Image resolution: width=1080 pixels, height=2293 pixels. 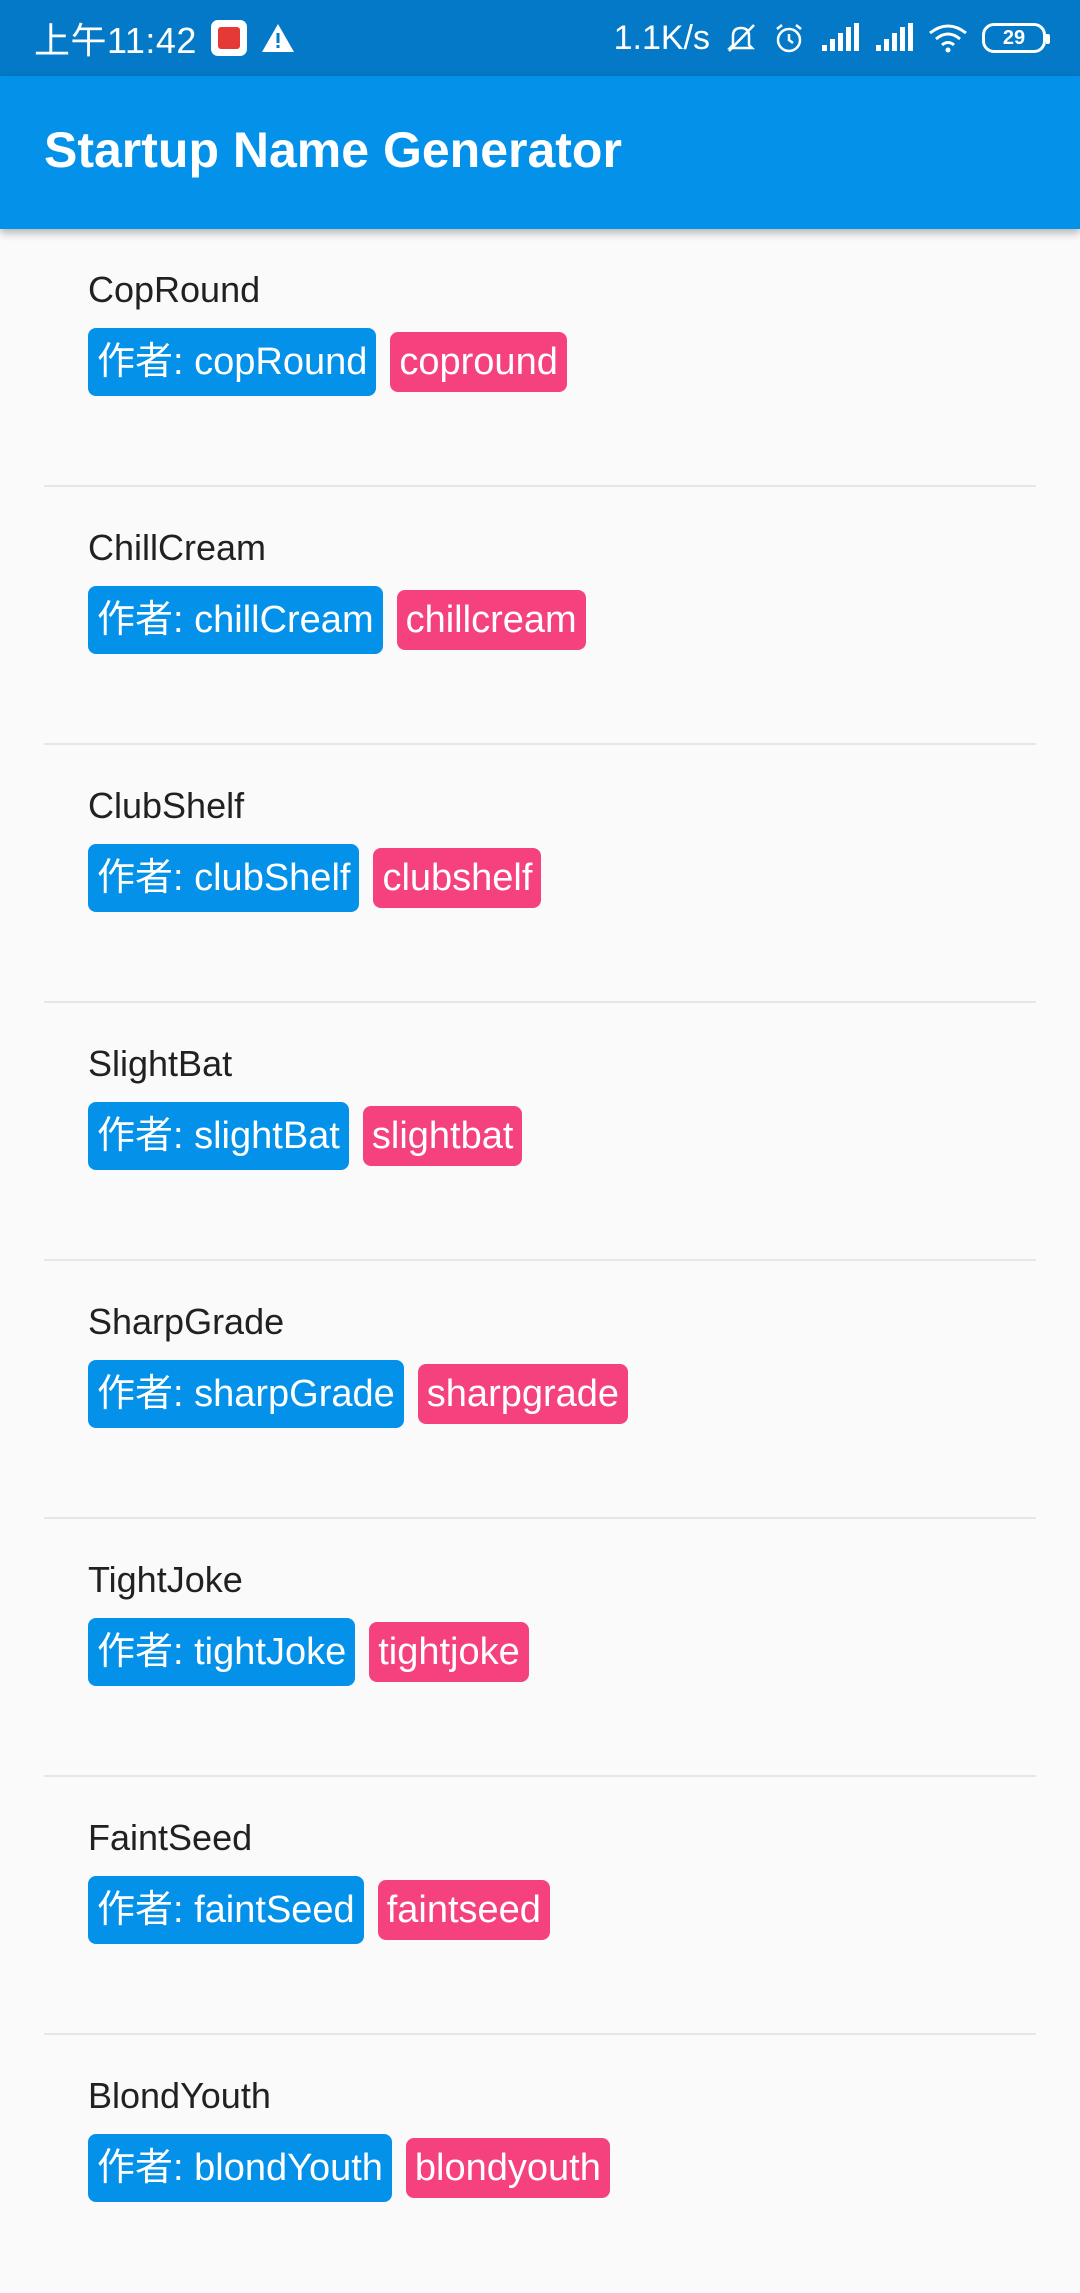 I want to click on startup-name: CopRound, so click(x=174, y=289).